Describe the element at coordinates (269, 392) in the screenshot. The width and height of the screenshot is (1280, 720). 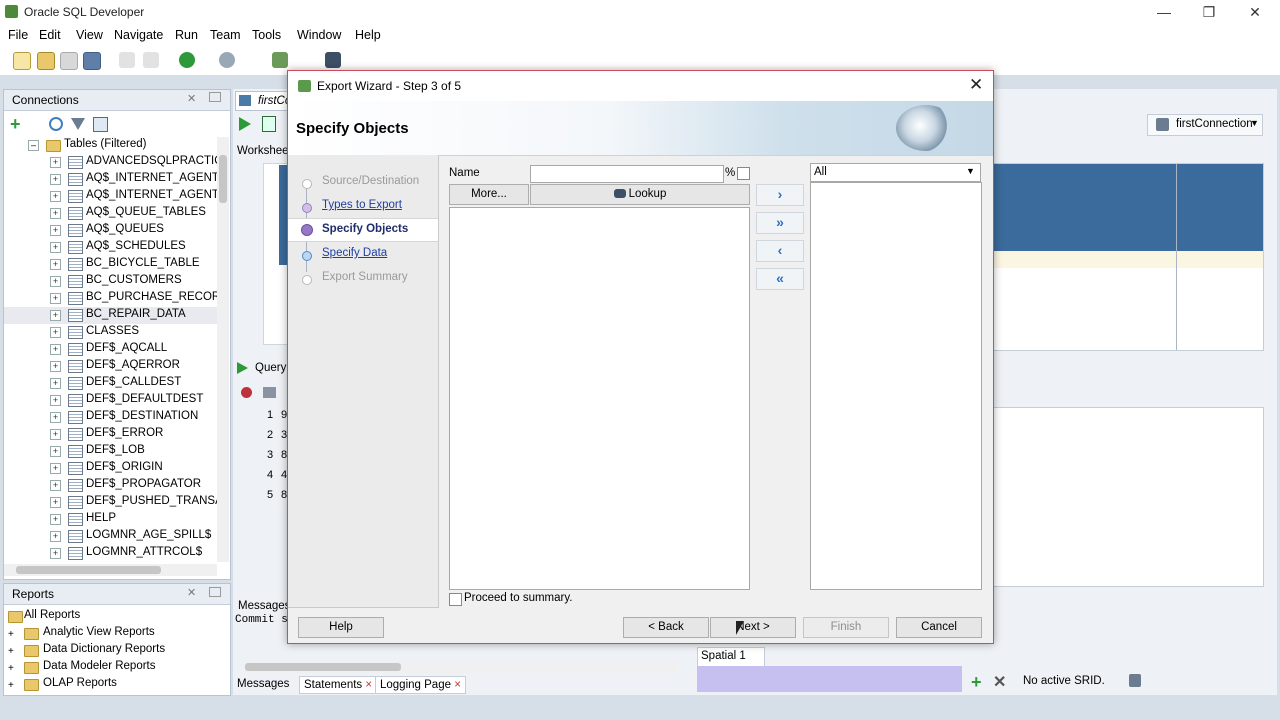
I see `print-icon` at that location.